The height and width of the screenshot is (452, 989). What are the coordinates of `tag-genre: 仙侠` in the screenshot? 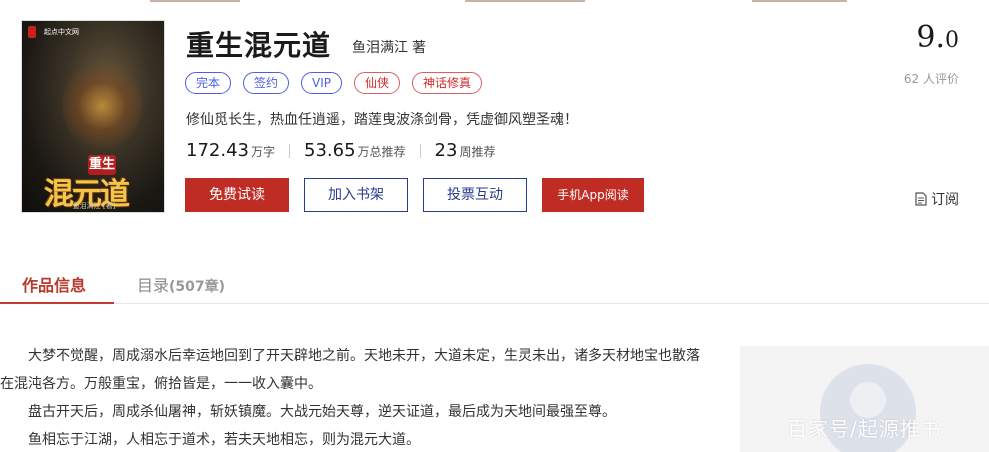 It's located at (377, 83).